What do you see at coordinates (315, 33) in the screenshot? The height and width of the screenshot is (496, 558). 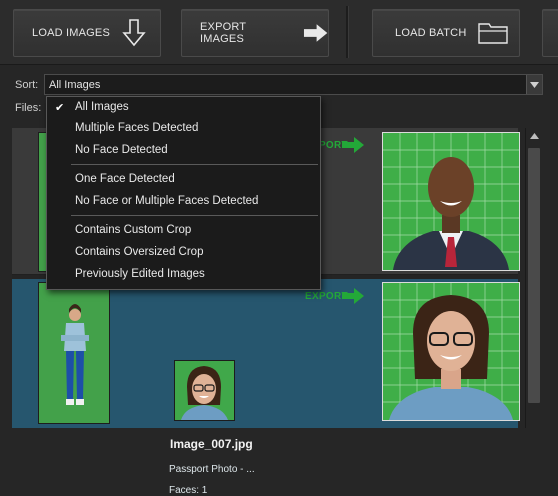 I see `right-arrow-icon` at bounding box center [315, 33].